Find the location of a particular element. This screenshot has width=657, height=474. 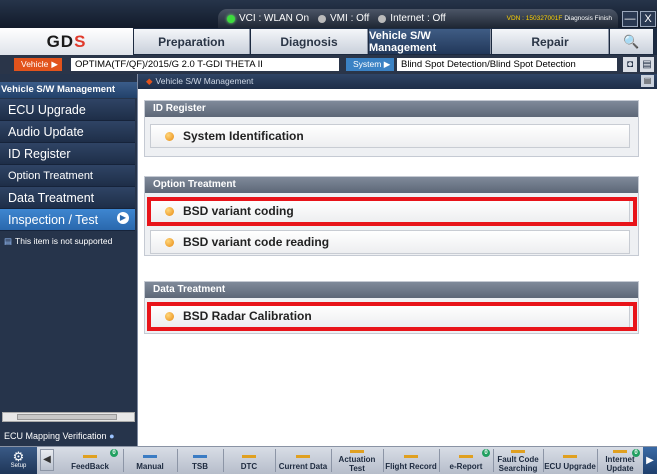

internet-status-text: Internet : Off is located at coordinates (418, 18).